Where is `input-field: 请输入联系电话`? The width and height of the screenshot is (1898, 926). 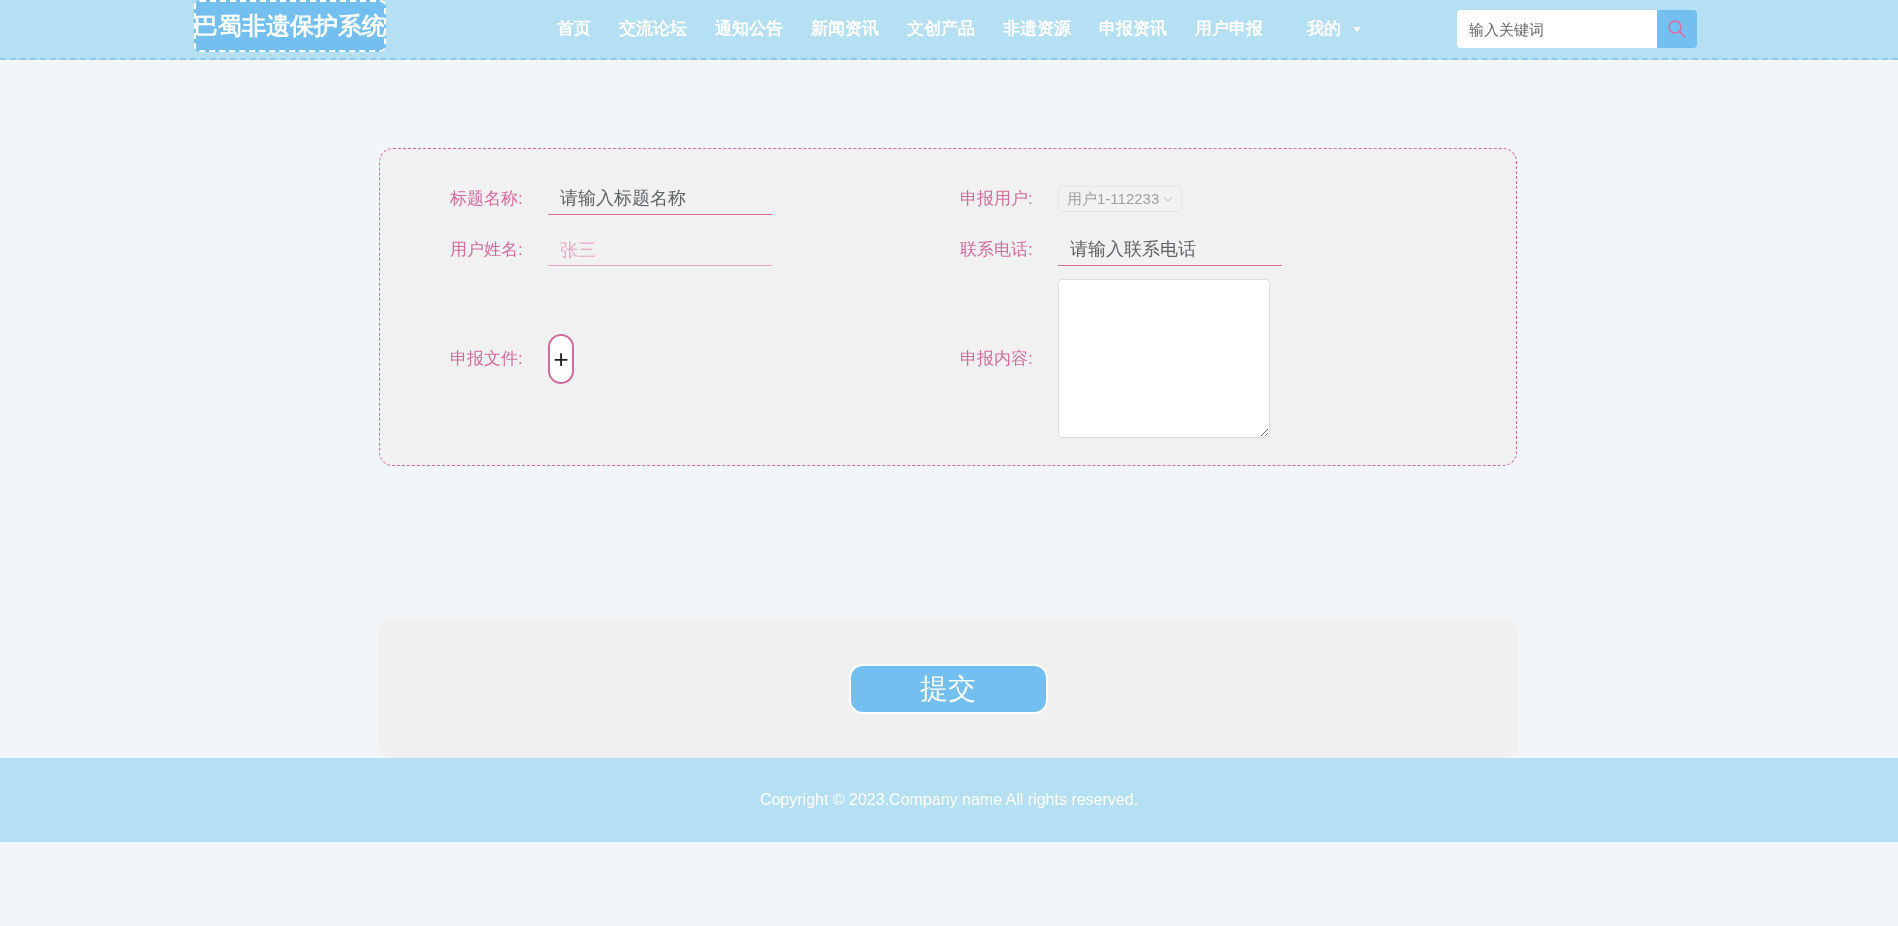 input-field: 请输入联系电话 is located at coordinates (1170, 250).